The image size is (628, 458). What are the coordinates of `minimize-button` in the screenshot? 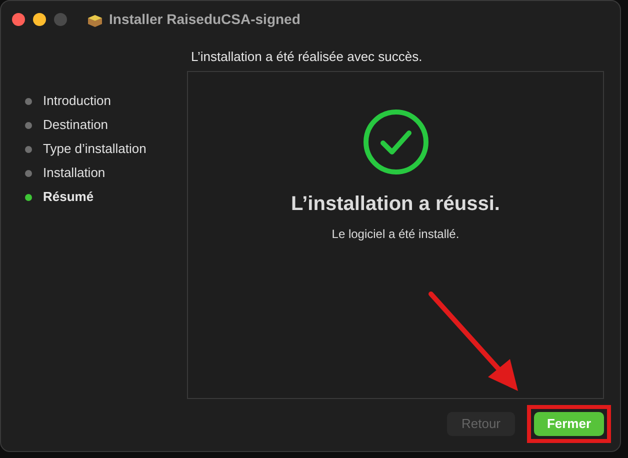 It's located at (39, 19).